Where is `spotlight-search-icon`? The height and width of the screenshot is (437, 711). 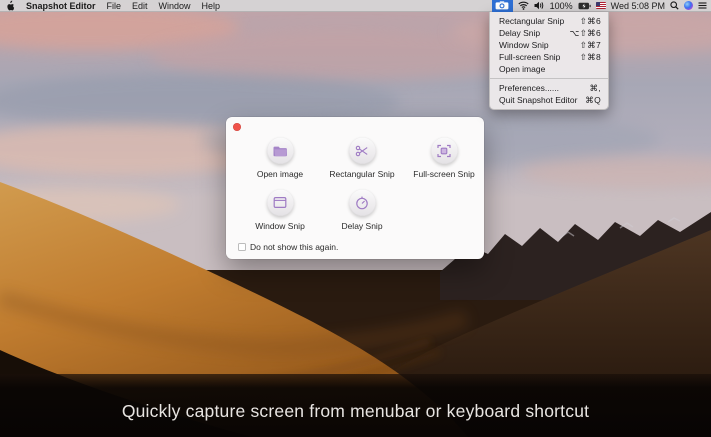
spotlight-search-icon is located at coordinates (674, 5).